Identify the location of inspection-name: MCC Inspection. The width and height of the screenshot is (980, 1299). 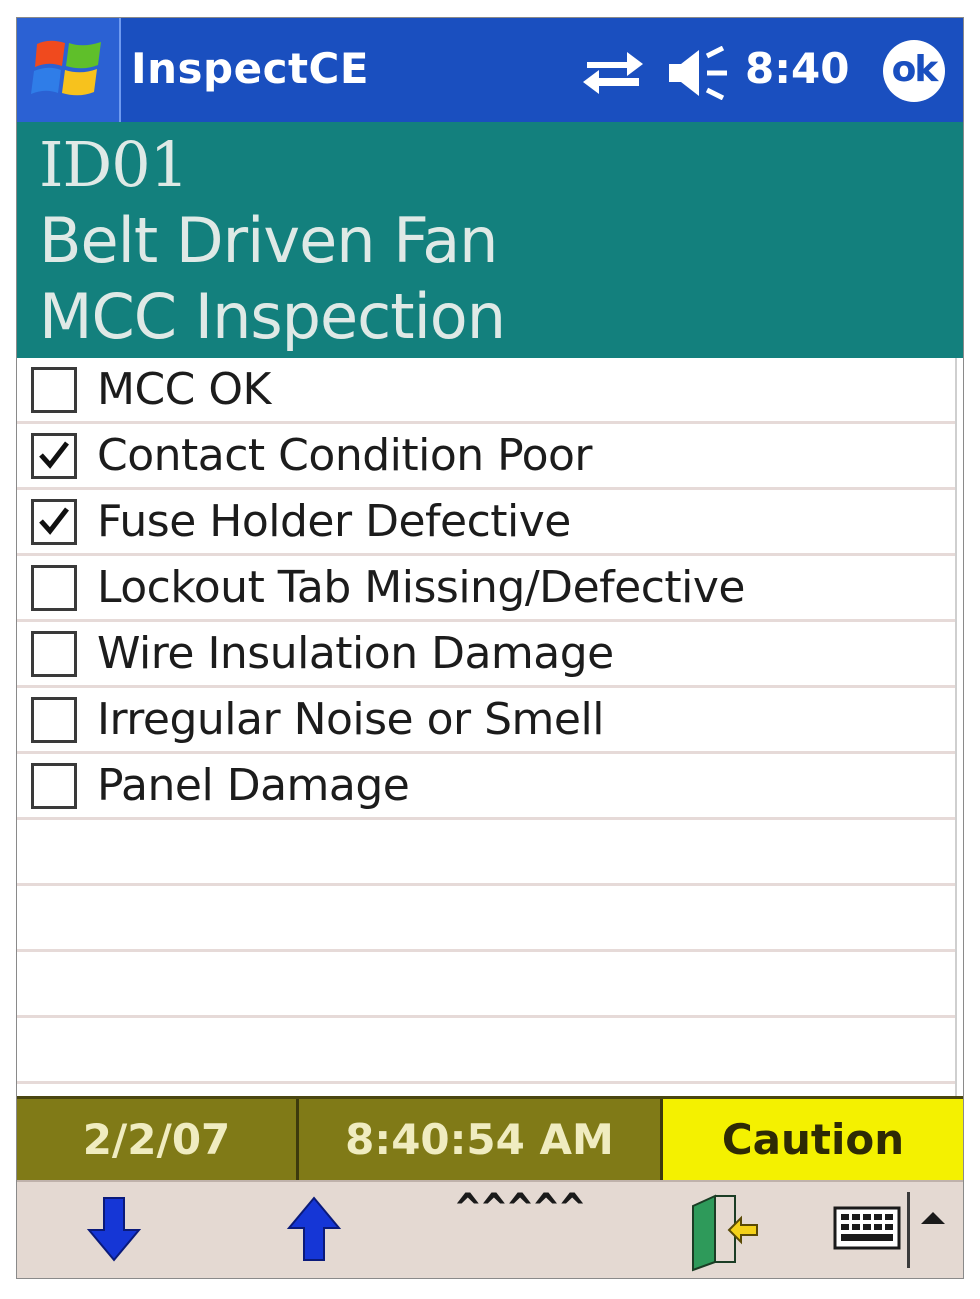
(272, 316).